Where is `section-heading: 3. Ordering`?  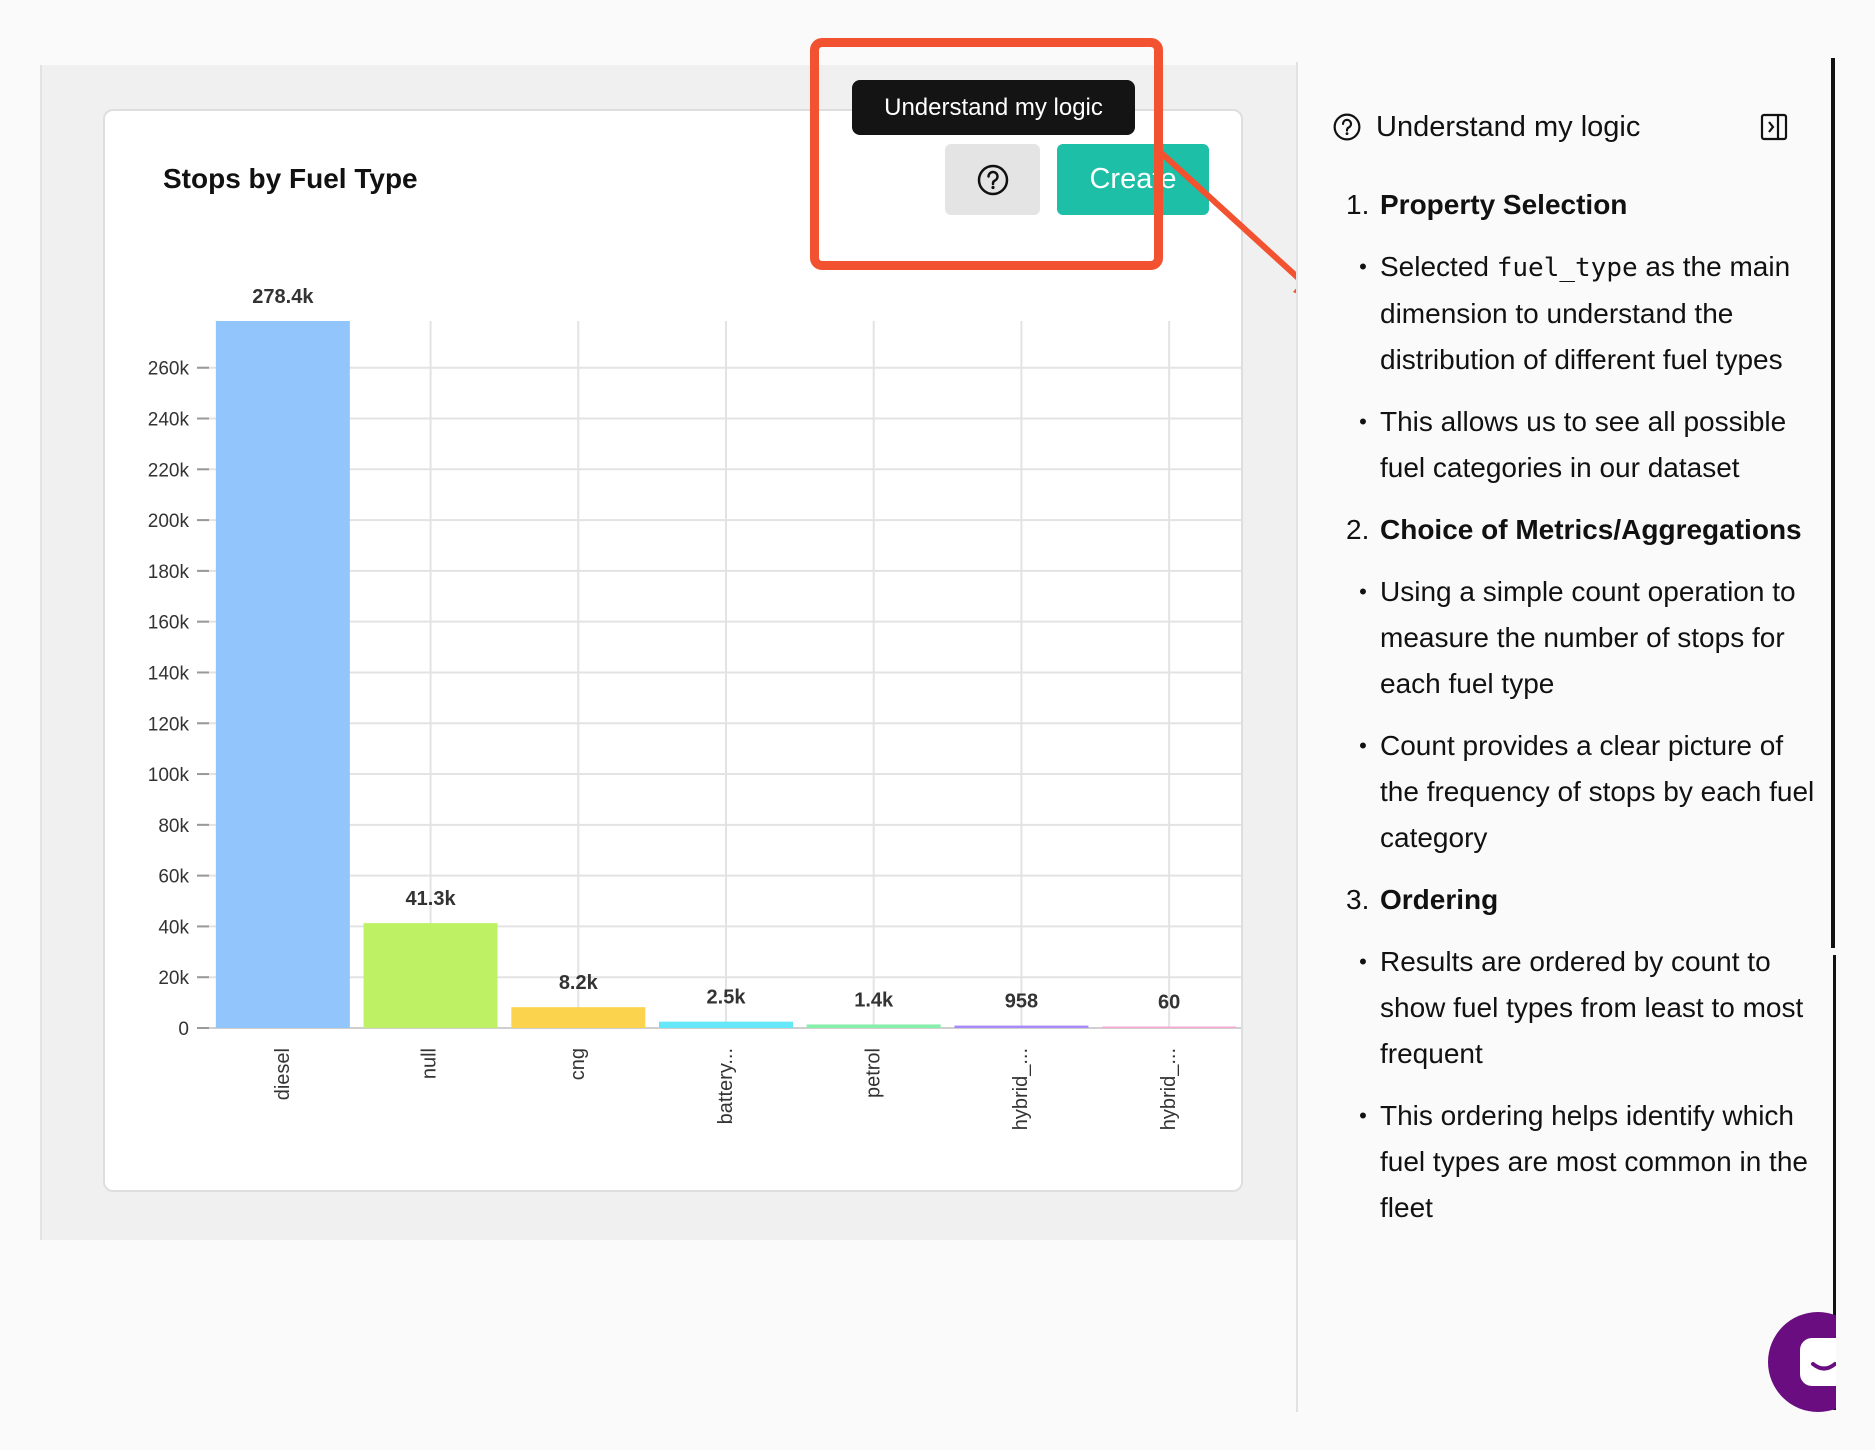
section-heading: 3. Ordering is located at coordinates (1581, 900).